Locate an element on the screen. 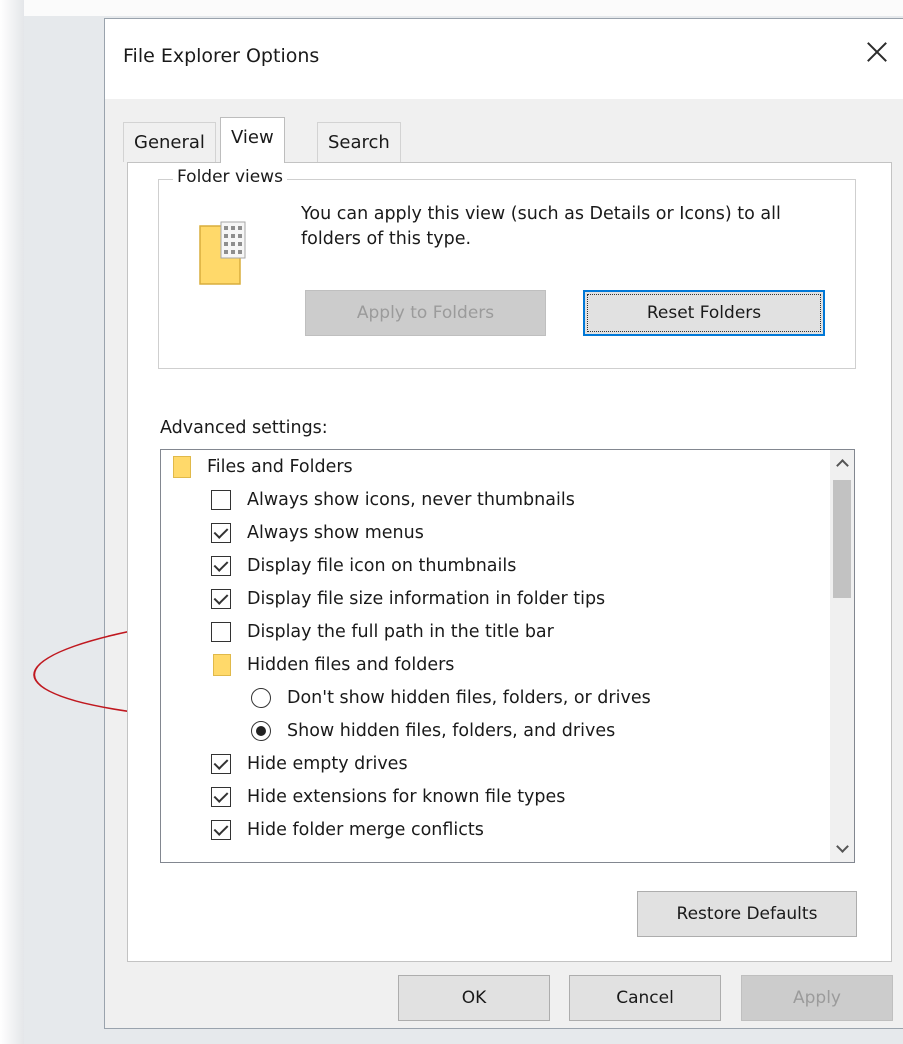 Image resolution: width=903 pixels, height=1044 pixels. list-item-label: Hidden files and folders is located at coordinates (351, 665).